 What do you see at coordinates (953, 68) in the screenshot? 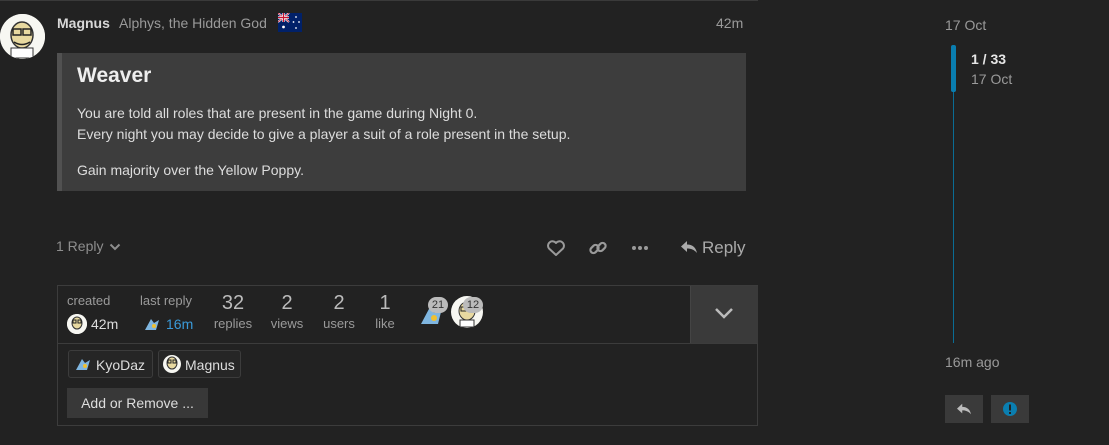
I see `timeline-scroll-handle` at bounding box center [953, 68].